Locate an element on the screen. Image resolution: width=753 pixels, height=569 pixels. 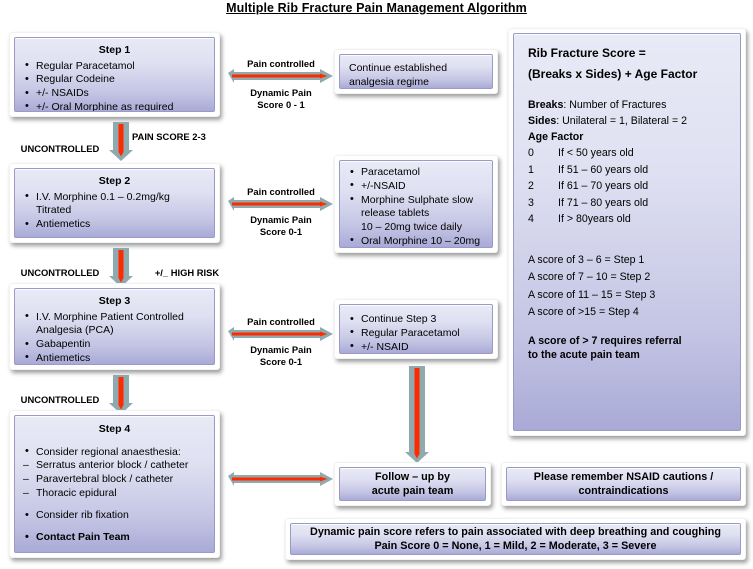
list-item: Thoracic epidural is located at coordinates (114, 494).